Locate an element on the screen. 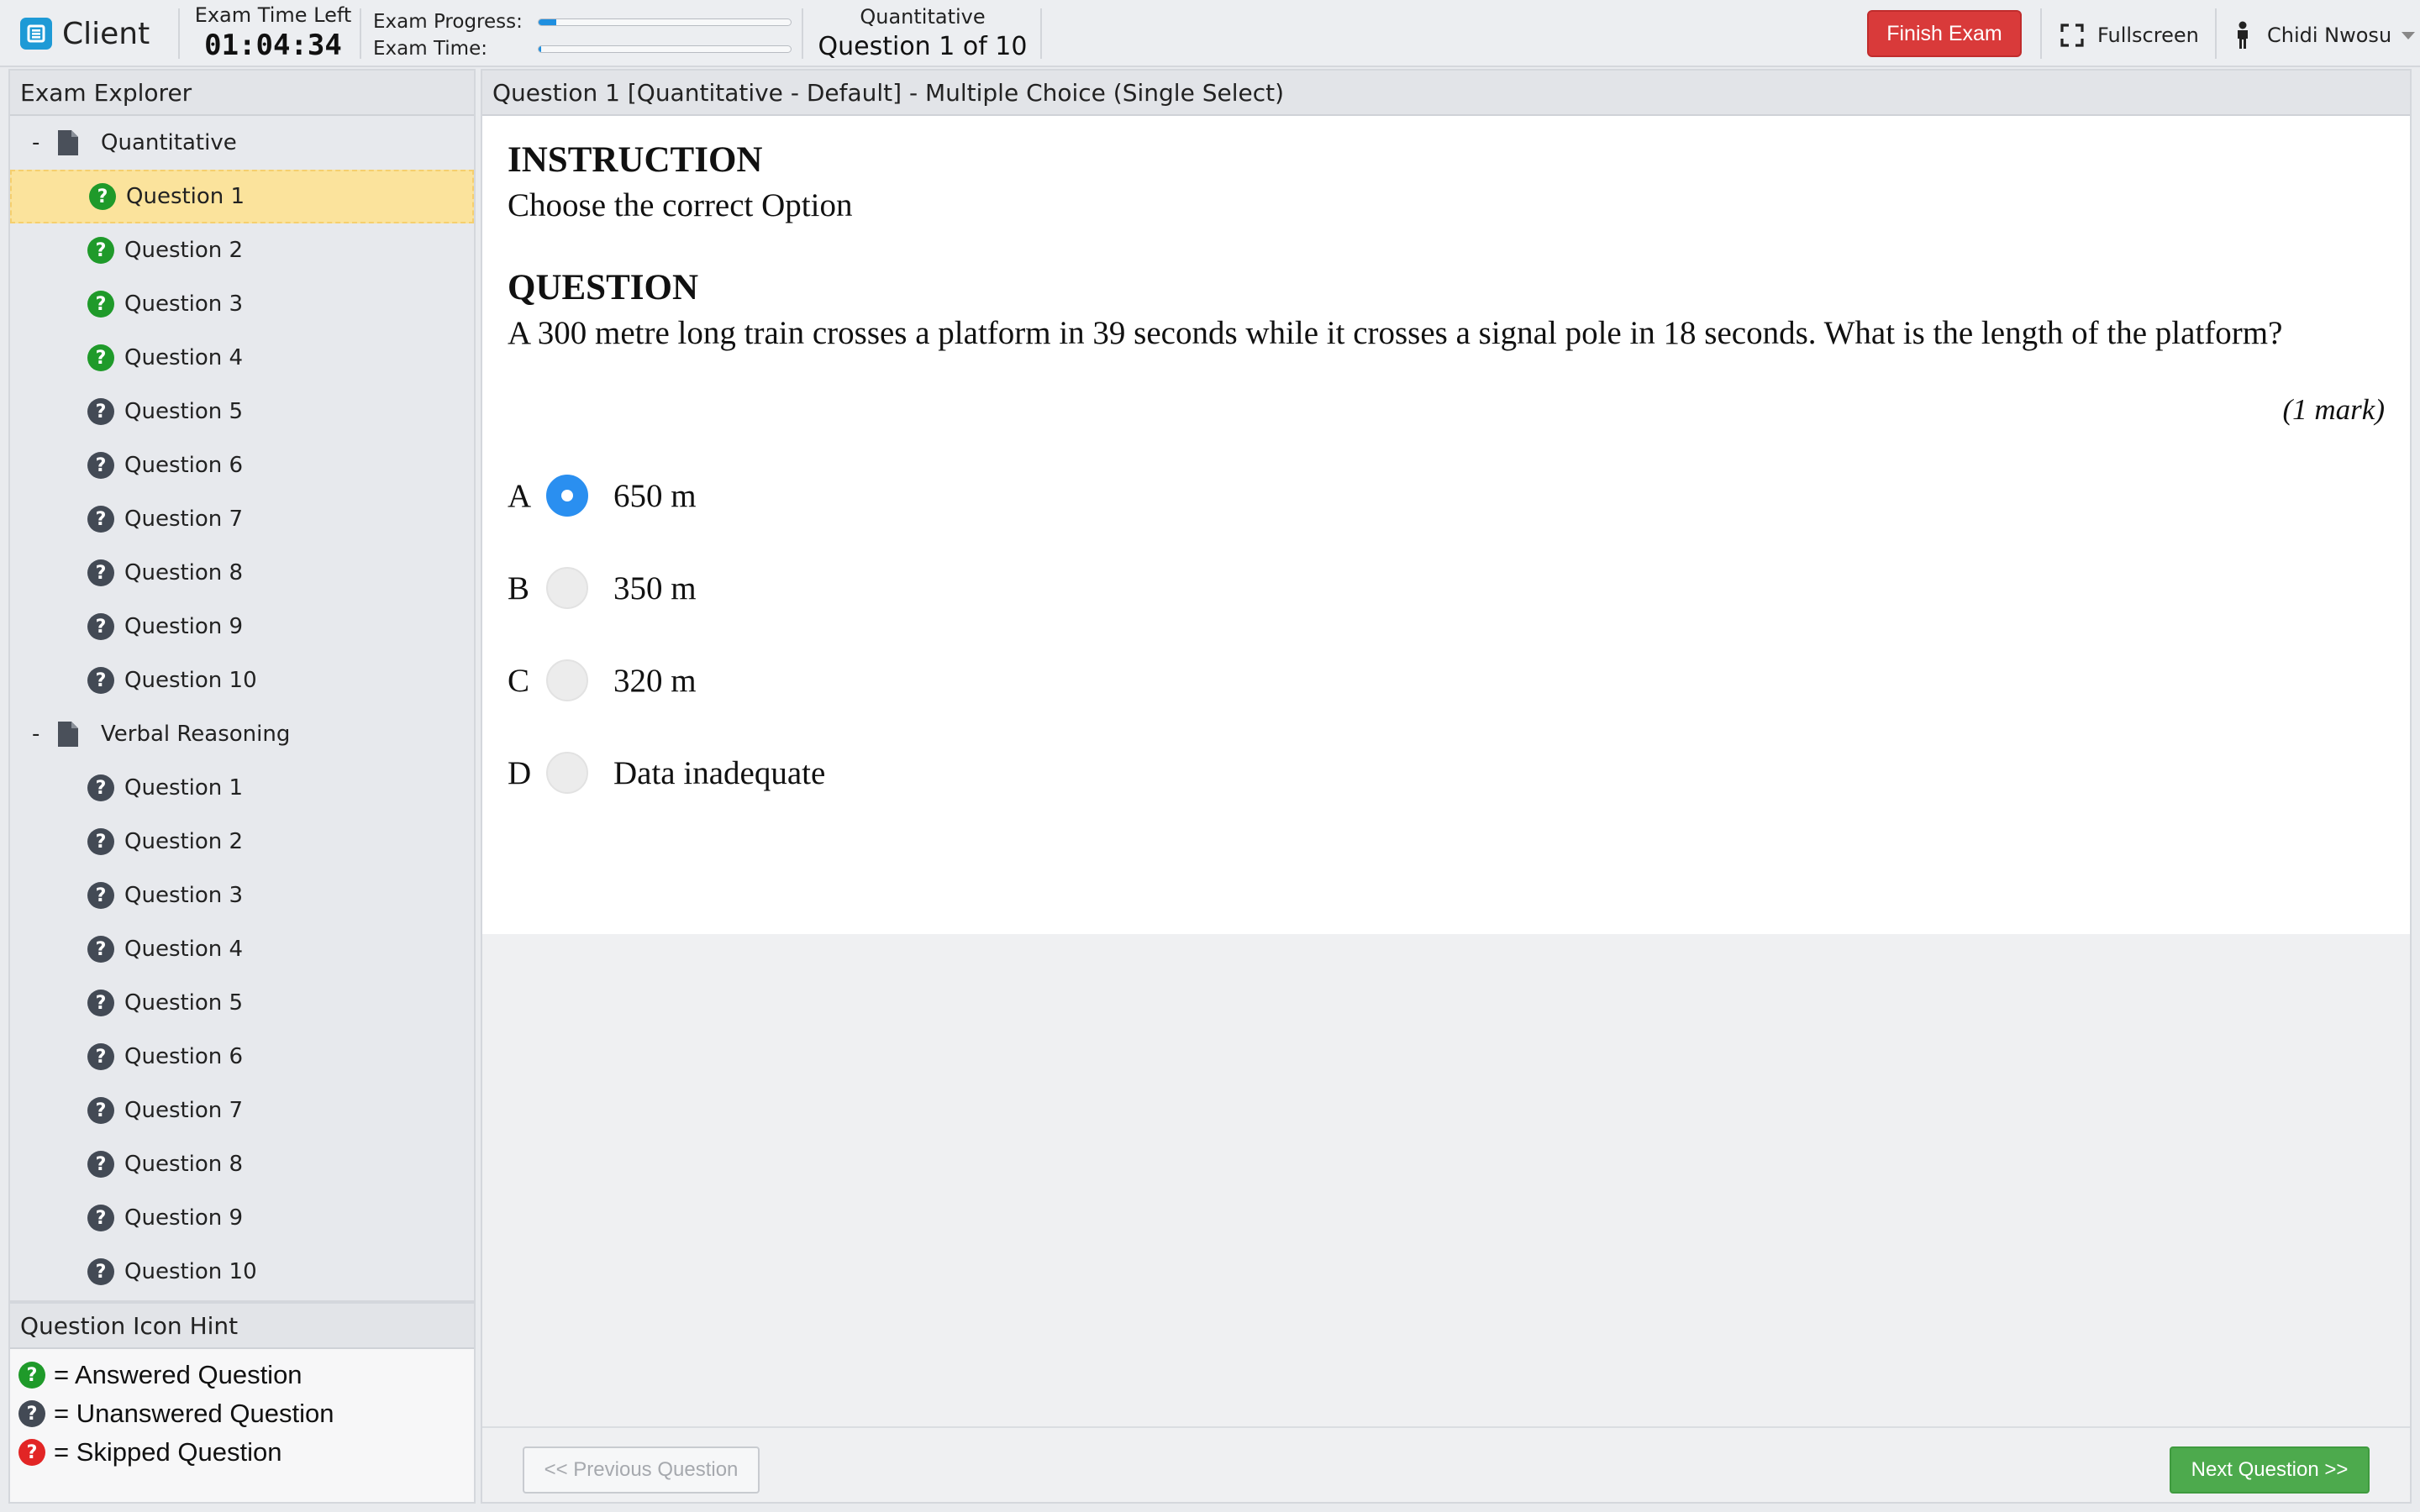 The height and width of the screenshot is (1512, 2420). question-nav-label: Question 7 is located at coordinates (184, 1110).